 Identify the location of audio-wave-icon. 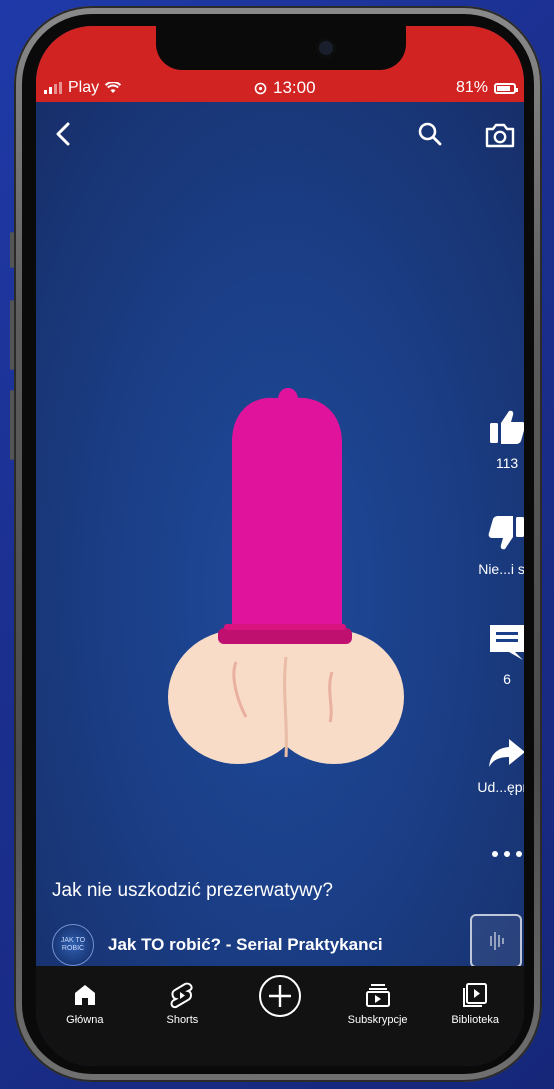
(497, 941).